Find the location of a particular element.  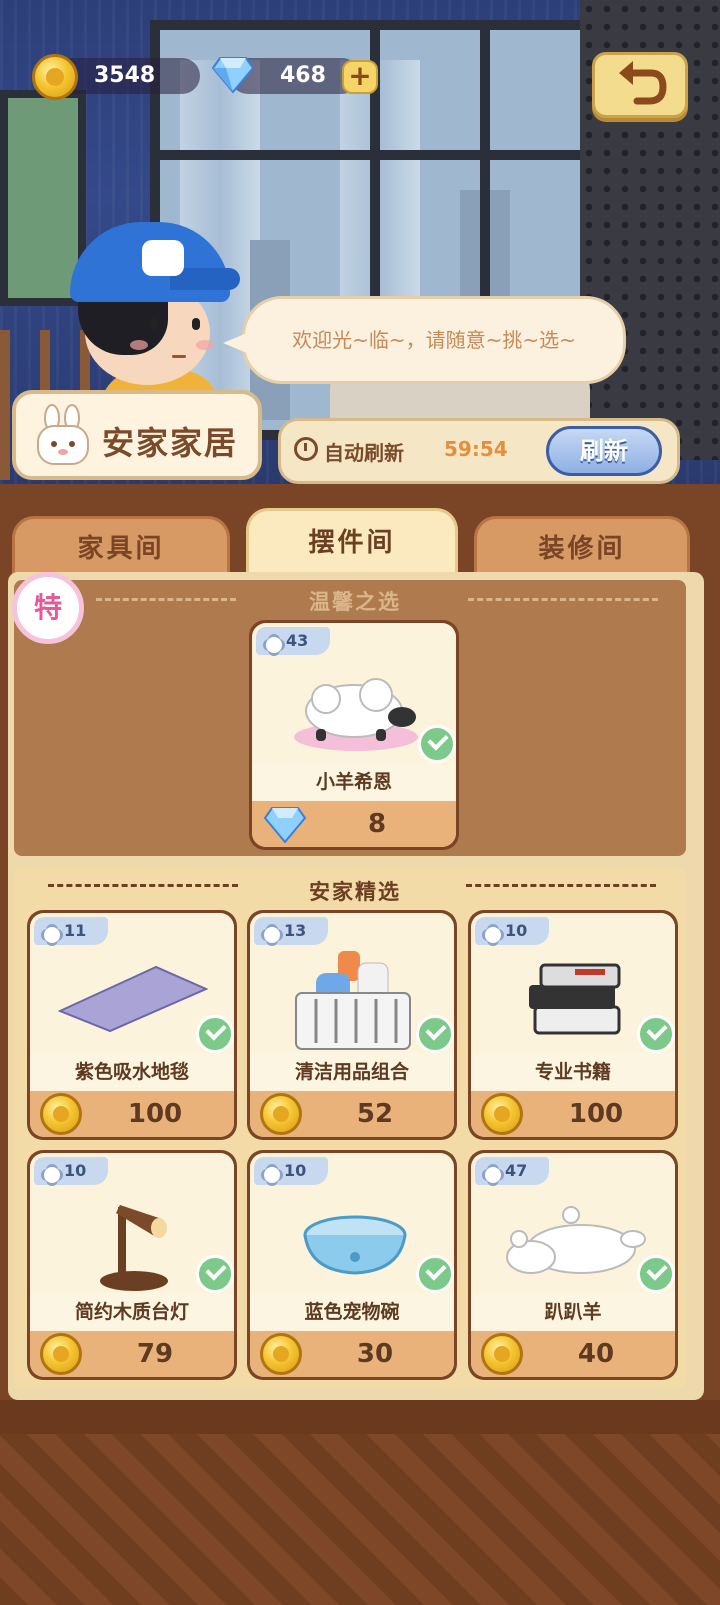

item-price: 40 is located at coordinates (596, 1354).